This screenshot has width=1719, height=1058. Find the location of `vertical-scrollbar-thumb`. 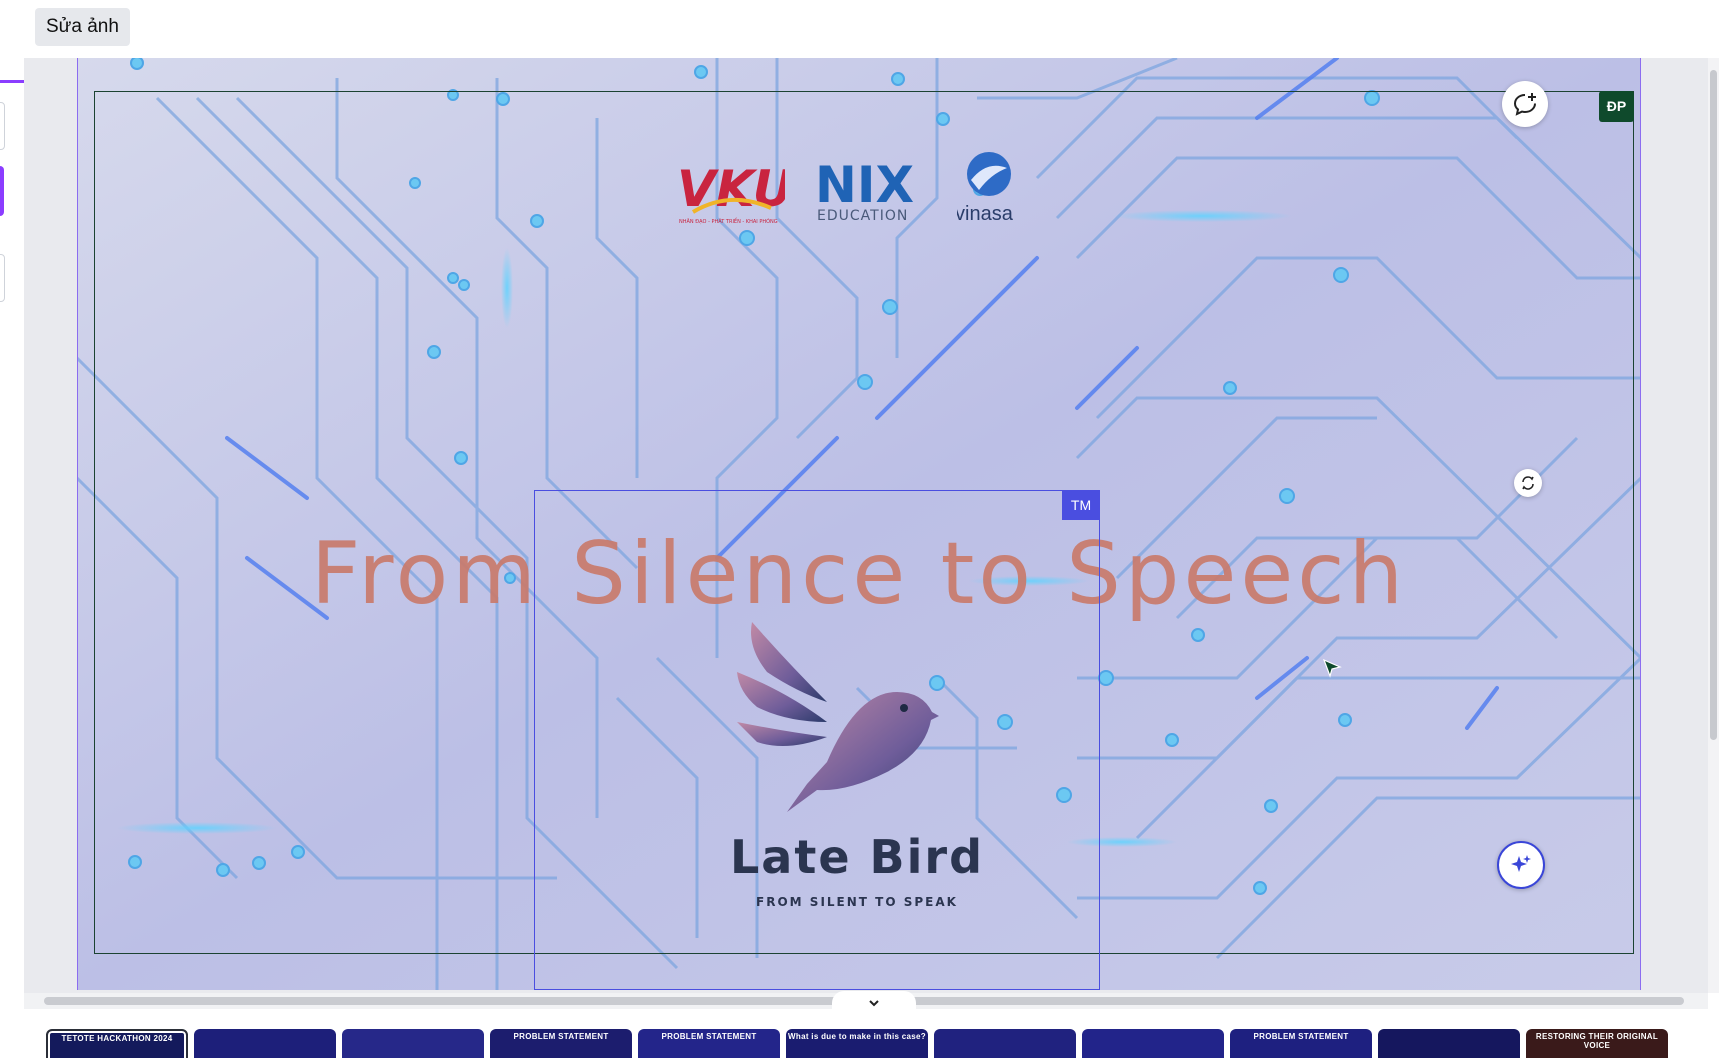

vertical-scrollbar-thumb is located at coordinates (1713, 405).